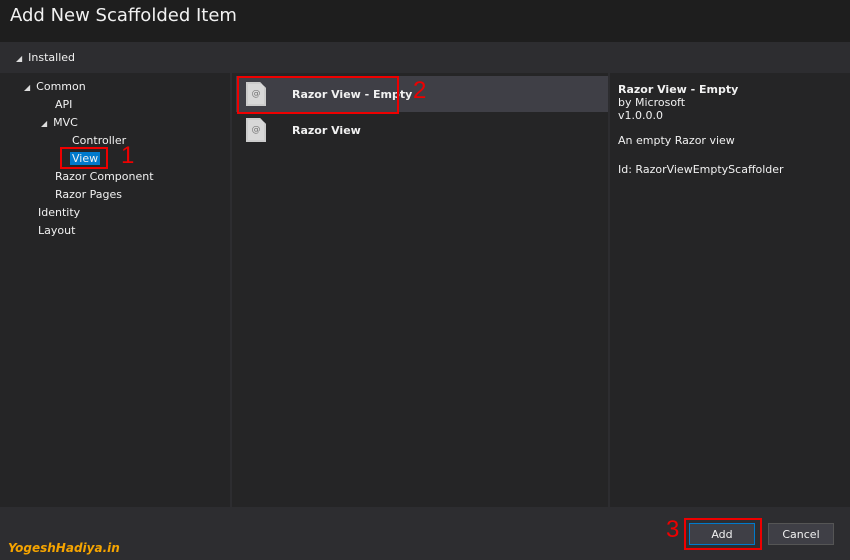  I want to click on tree-item-mvc: ◢ MVC, so click(59, 122).